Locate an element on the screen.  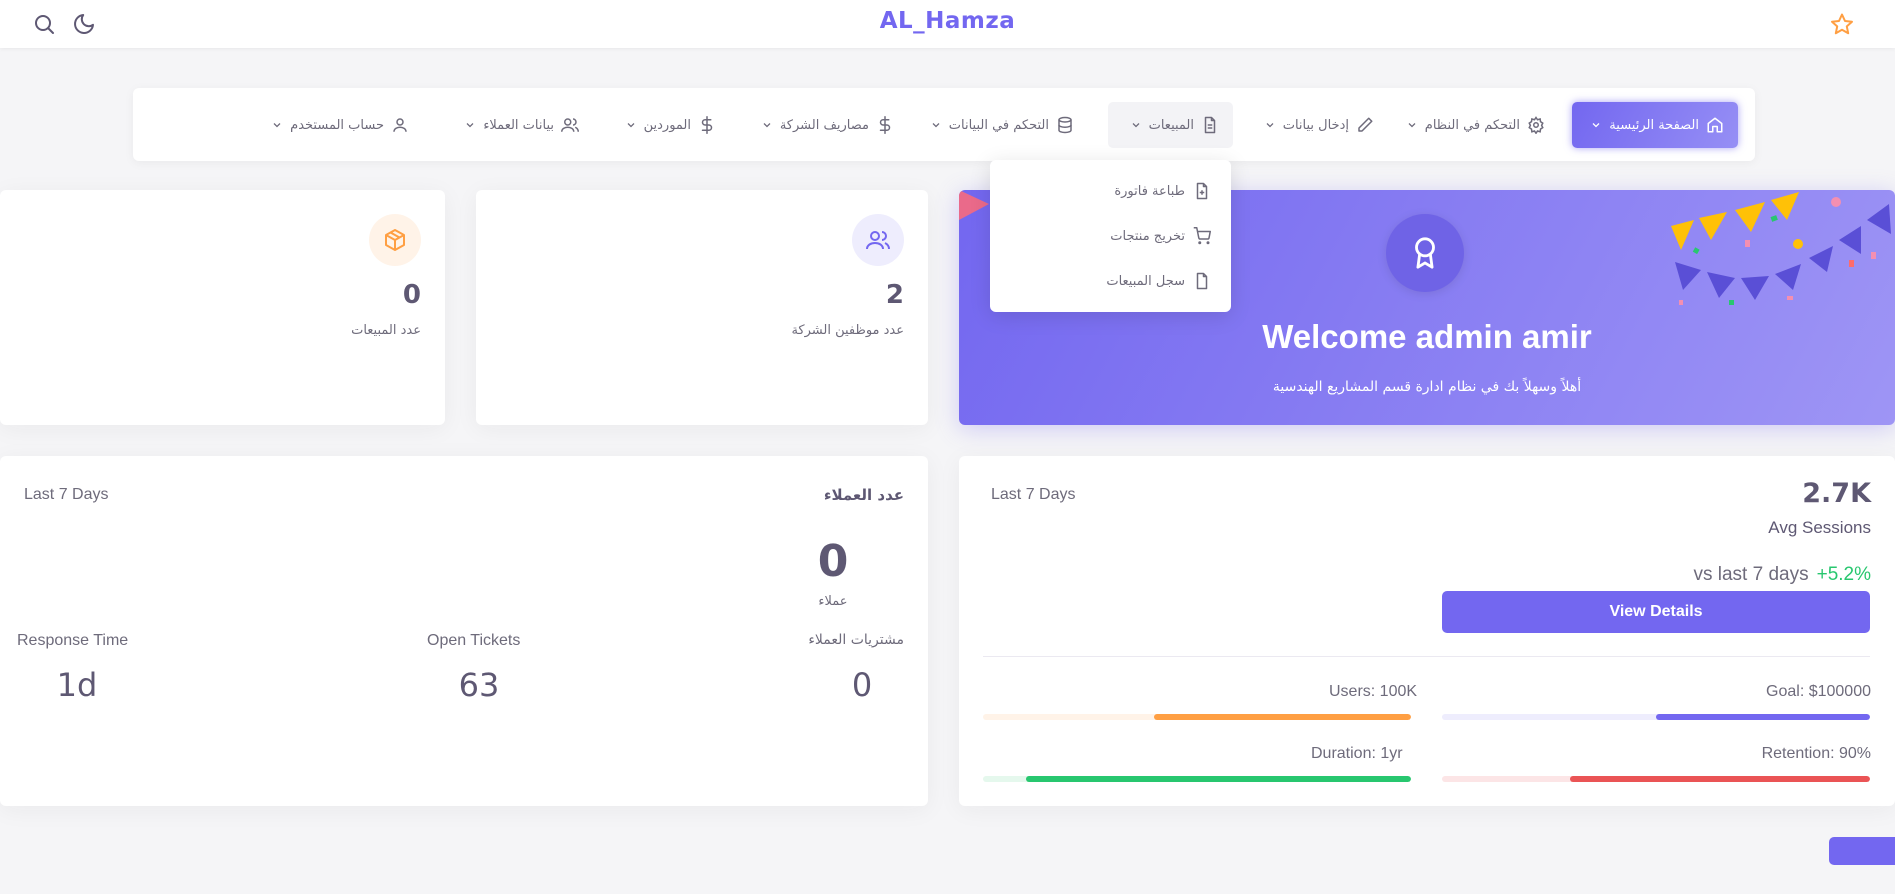
dropdown-item-label: سجل المبيعات is located at coordinates (1145, 281).